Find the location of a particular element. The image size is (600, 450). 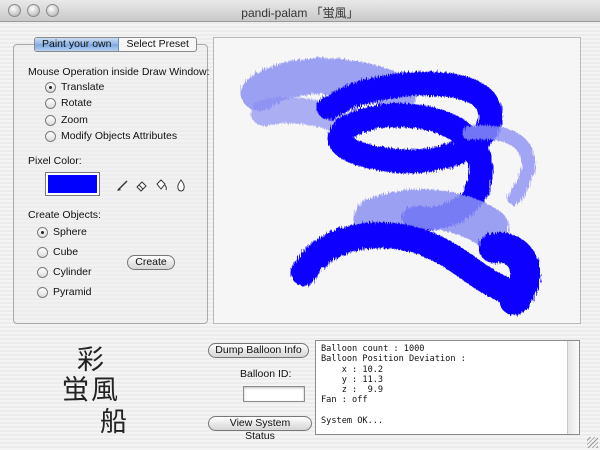

balloon-id-label: Balloon ID: is located at coordinates (266, 374).